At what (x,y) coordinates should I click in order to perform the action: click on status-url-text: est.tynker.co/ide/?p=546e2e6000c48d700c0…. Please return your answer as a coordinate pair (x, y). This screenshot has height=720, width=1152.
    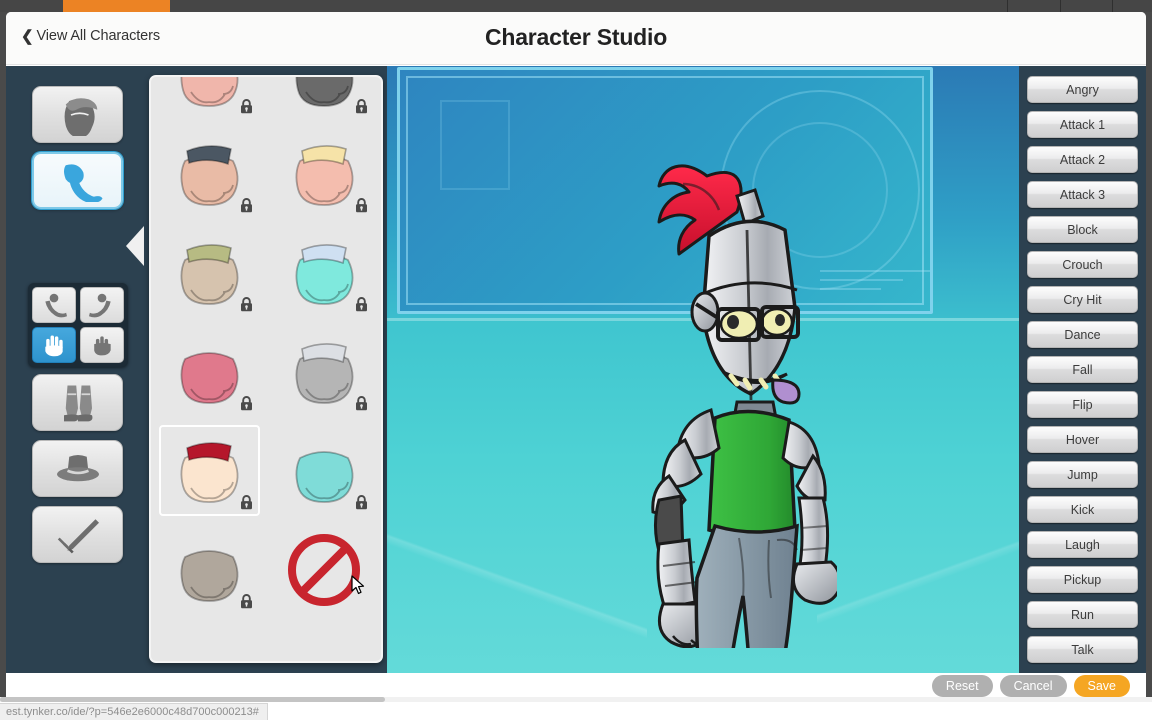
    Looking at the image, I should click on (134, 711).